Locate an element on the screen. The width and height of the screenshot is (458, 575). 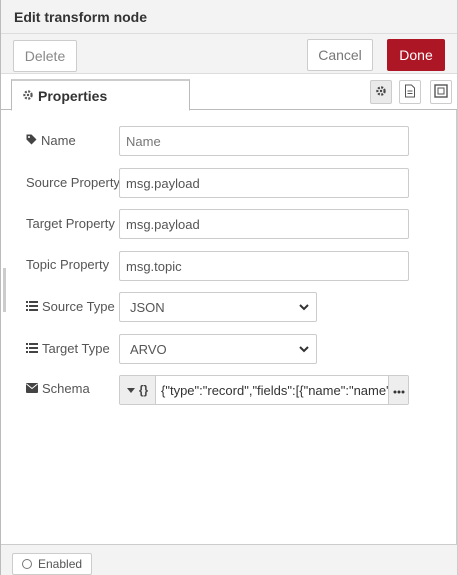
target-property-input: msg.payload is located at coordinates (264, 224).